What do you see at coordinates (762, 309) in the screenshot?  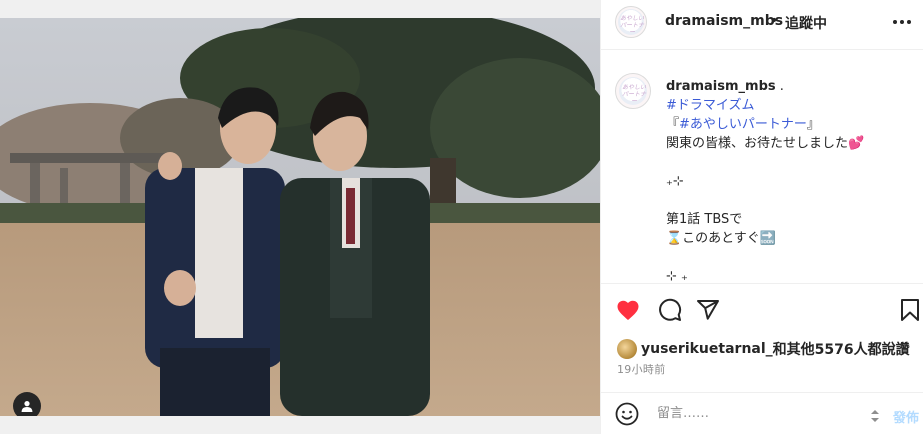 I see `post-actions` at bounding box center [762, 309].